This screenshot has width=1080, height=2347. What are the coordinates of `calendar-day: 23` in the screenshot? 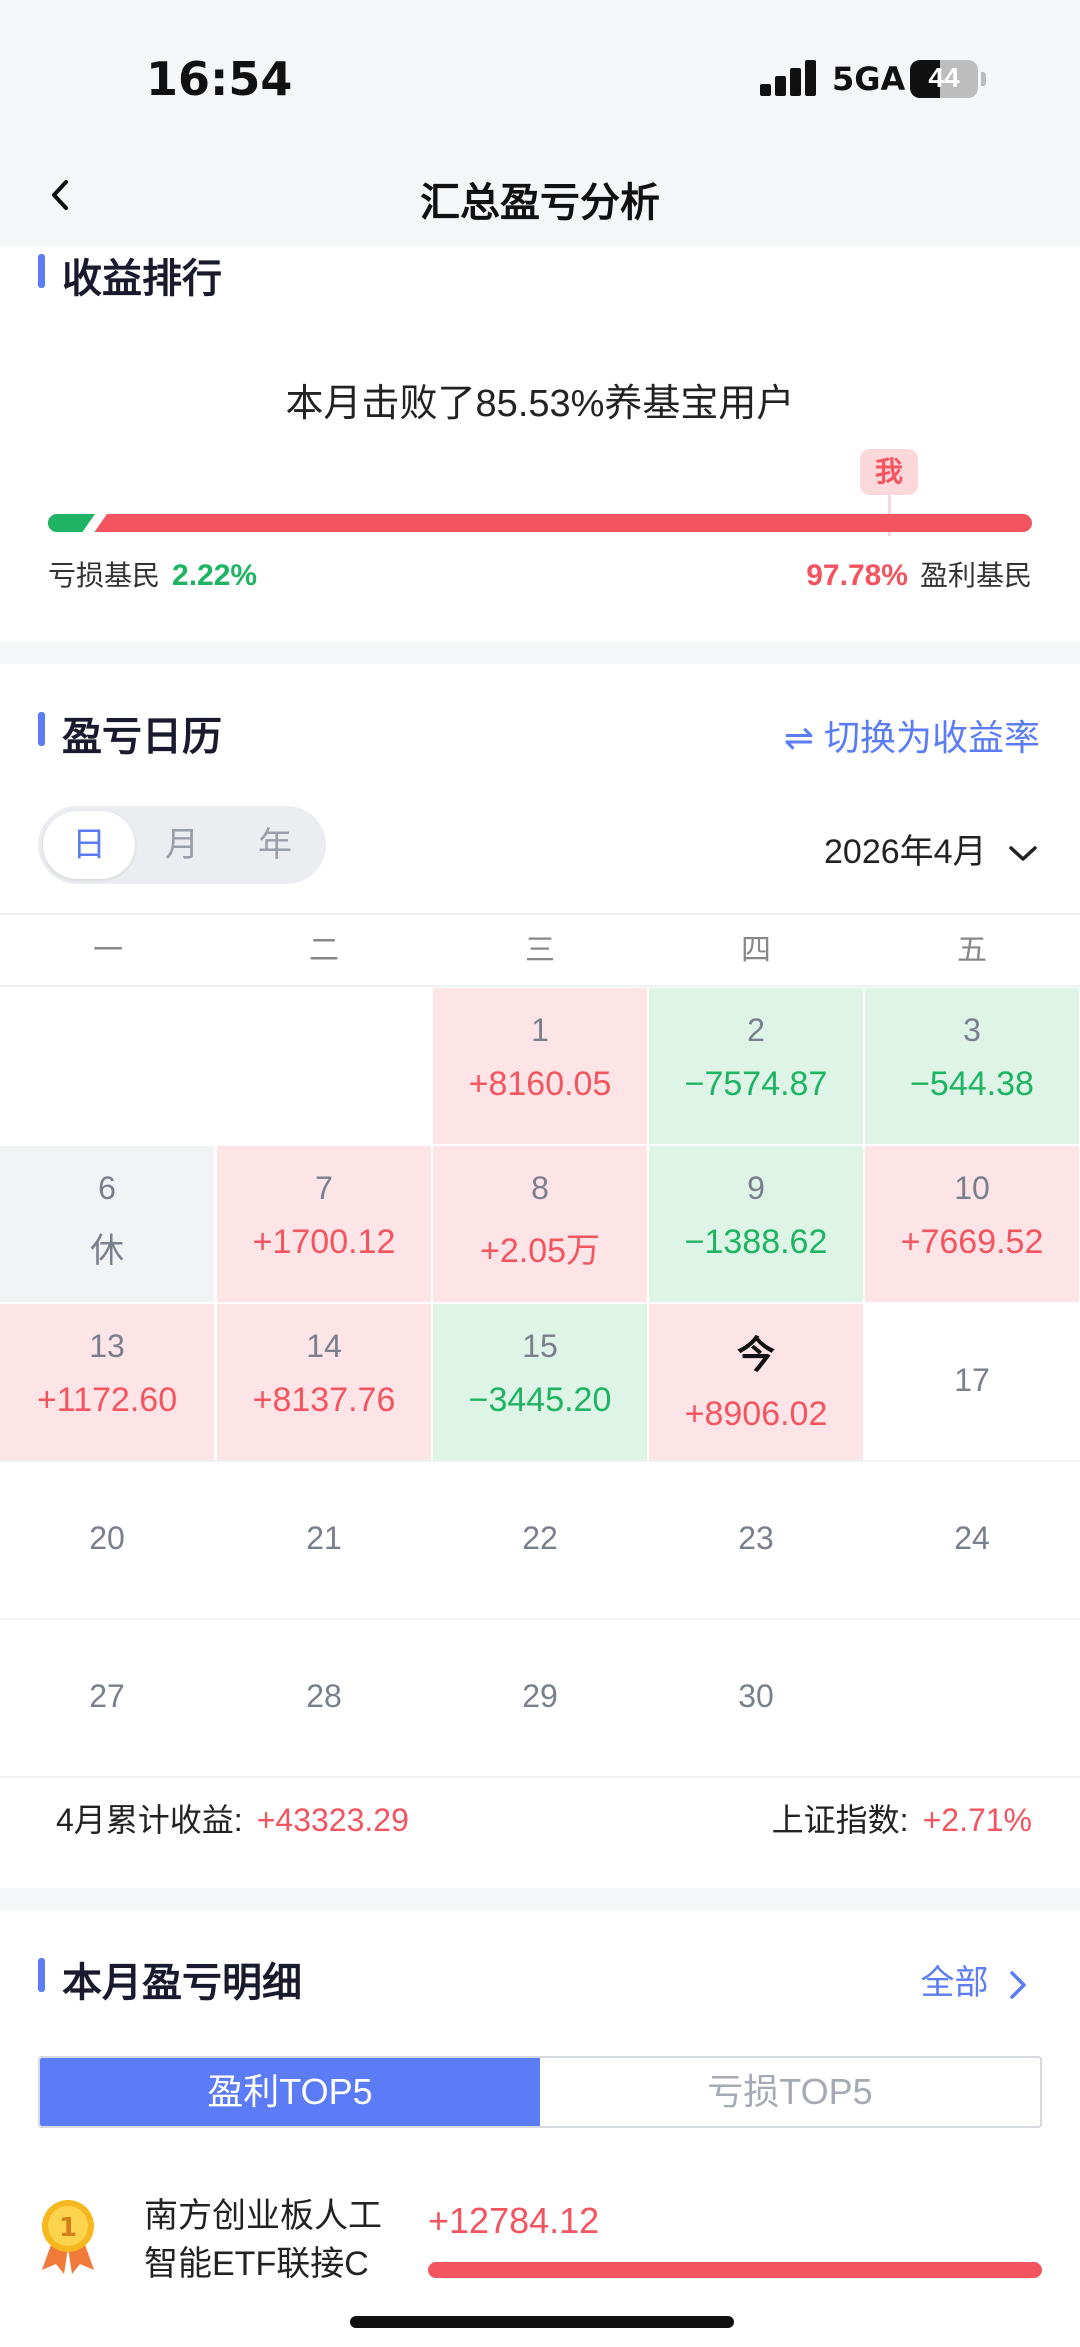 It's located at (756, 1540).